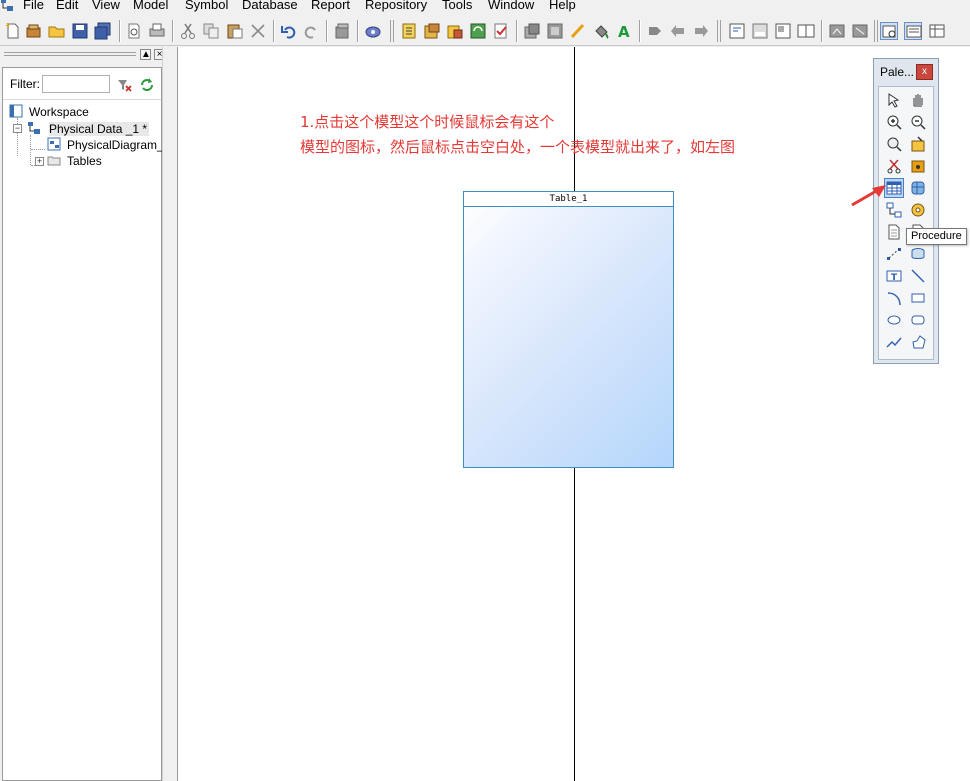  Describe the element at coordinates (455, 31) in the screenshot. I see `database-icon` at that location.